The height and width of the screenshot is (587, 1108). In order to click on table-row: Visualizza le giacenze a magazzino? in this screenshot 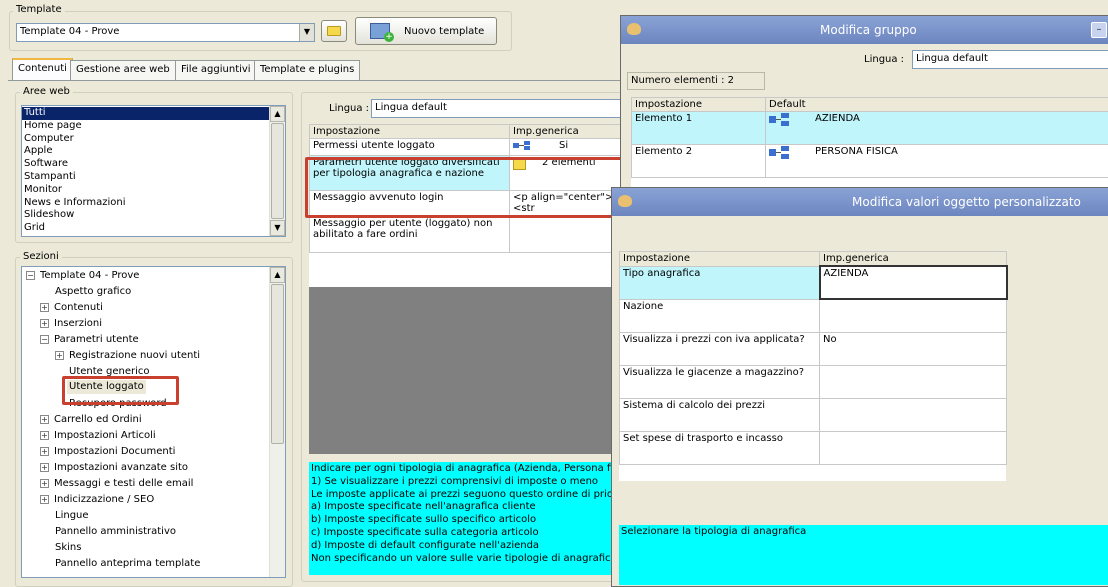, I will do `click(813, 381)`.